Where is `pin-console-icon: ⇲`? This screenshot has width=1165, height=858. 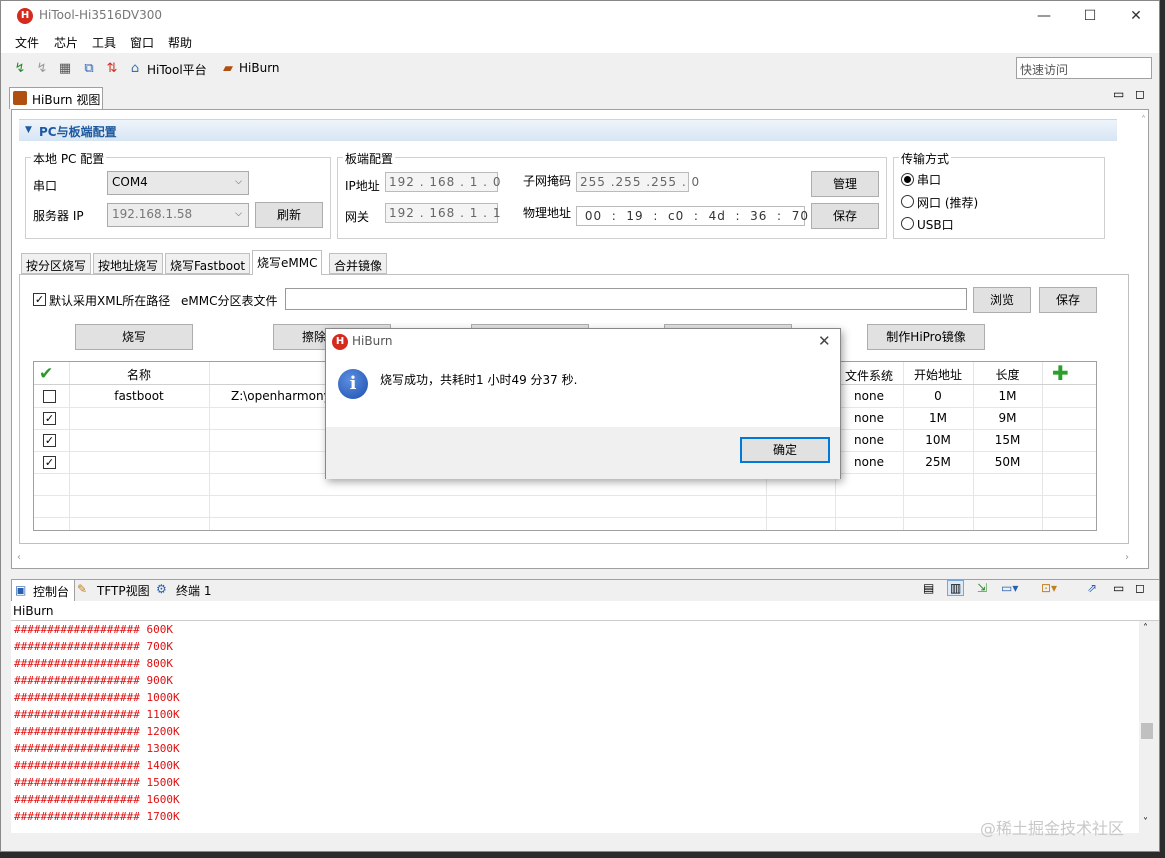
pin-console-icon: ⇲ is located at coordinates (982, 588).